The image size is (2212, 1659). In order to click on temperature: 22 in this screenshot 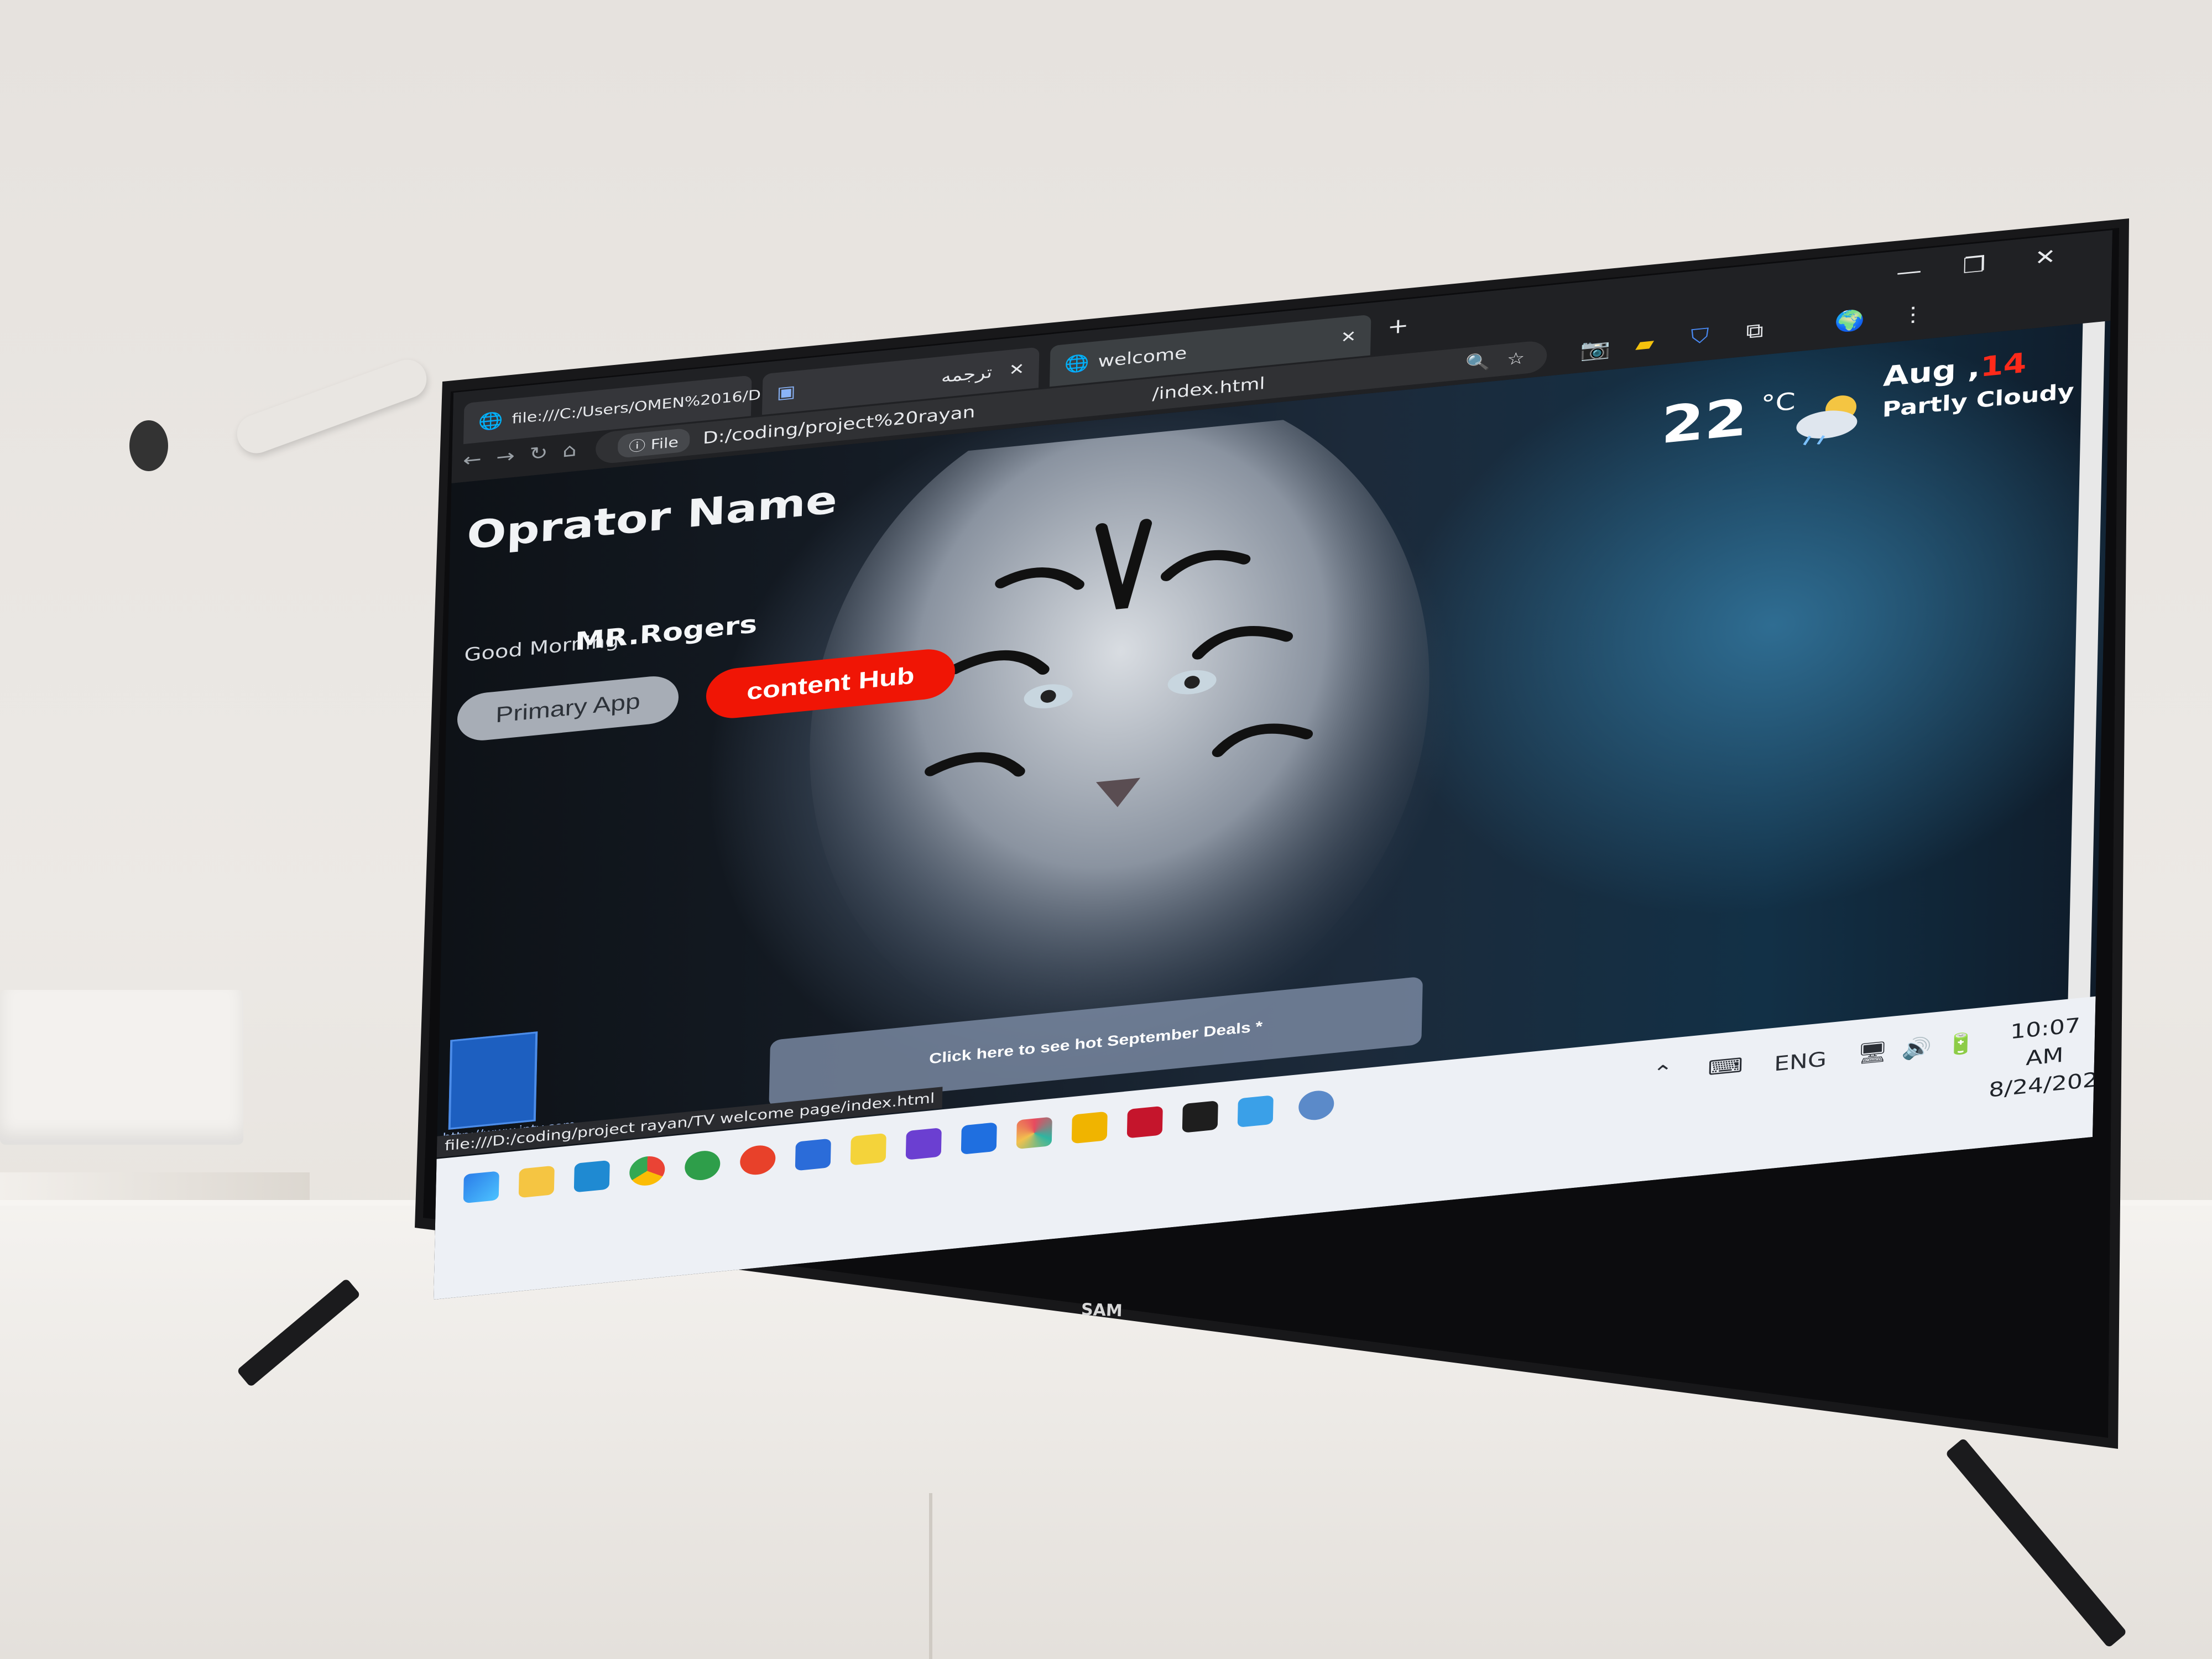, I will do `click(1704, 422)`.